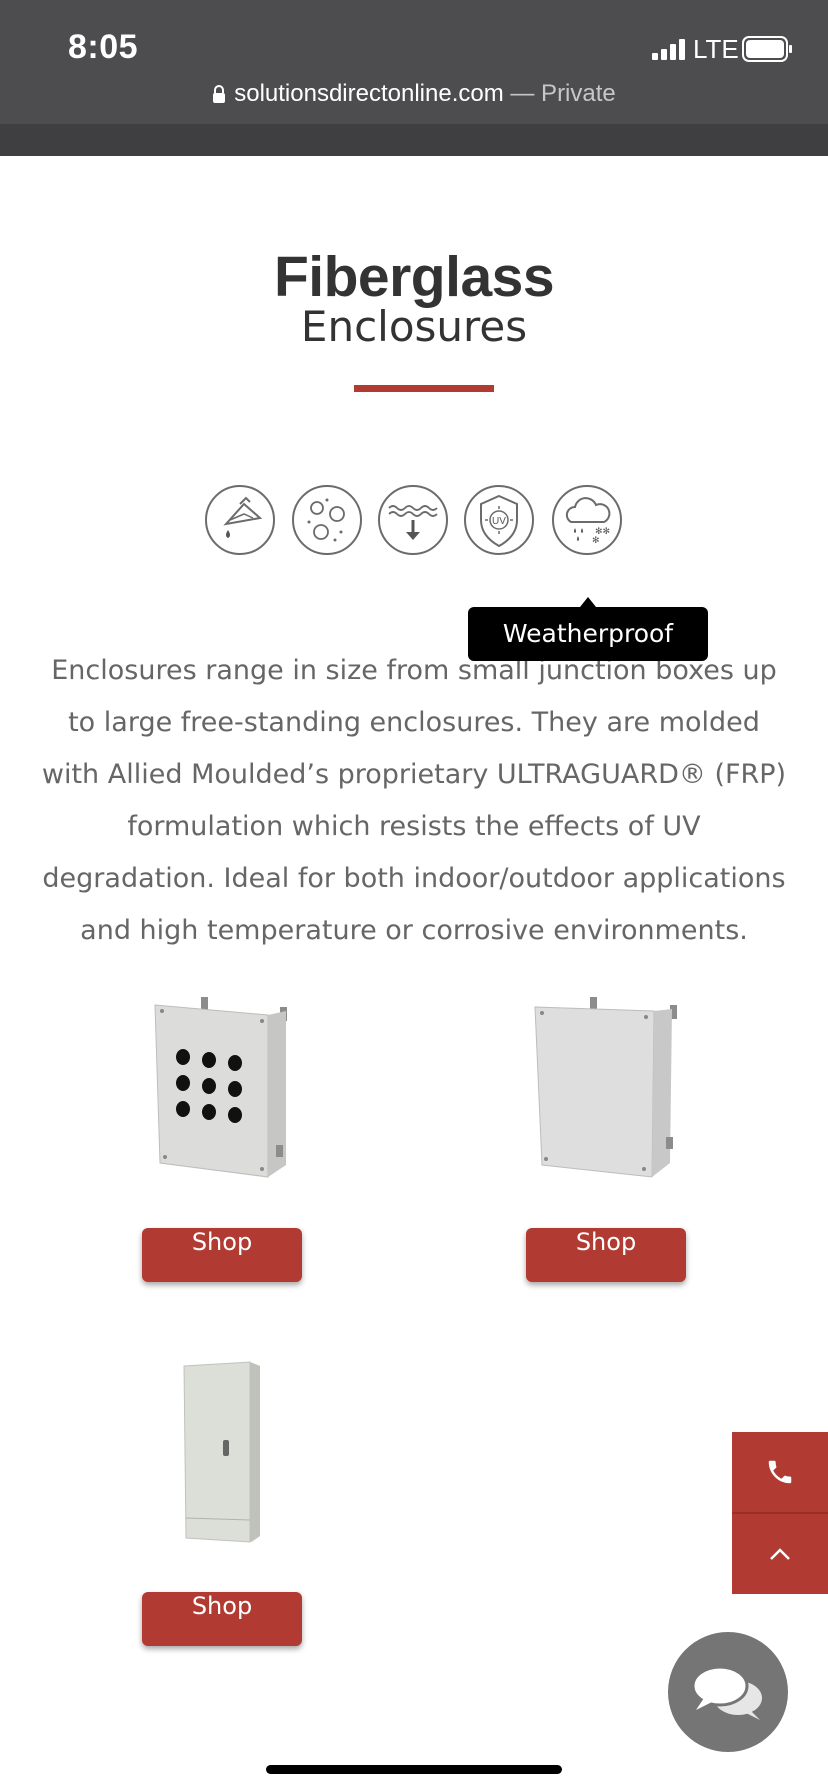 Image resolution: width=828 pixels, height=1792 pixels. I want to click on dust-resistant-icon, so click(327, 520).